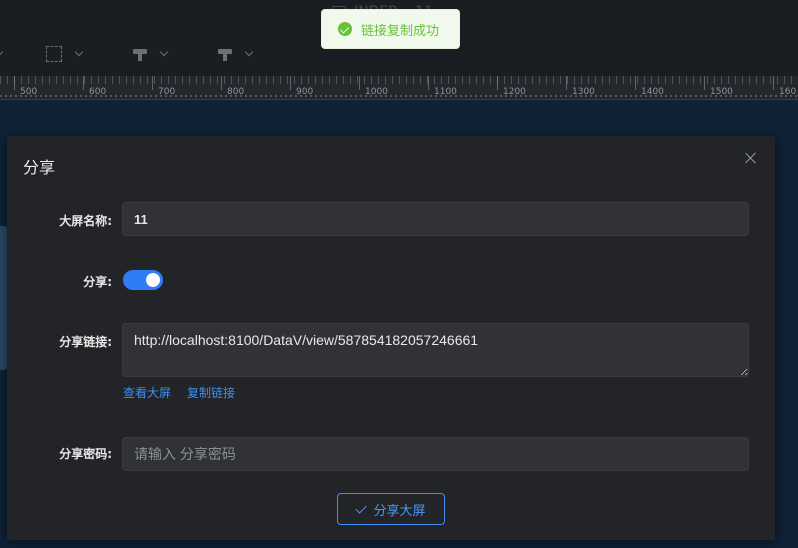 This screenshot has width=798, height=548. I want to click on copy-link-link: 复制链接, so click(211, 392).